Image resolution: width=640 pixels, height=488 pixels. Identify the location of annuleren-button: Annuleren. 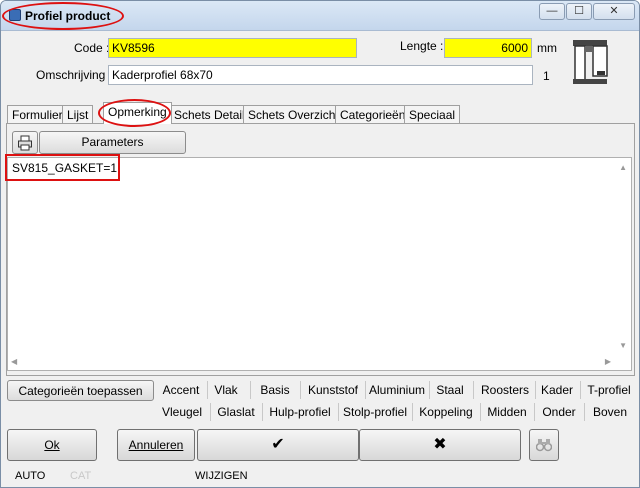
(156, 445).